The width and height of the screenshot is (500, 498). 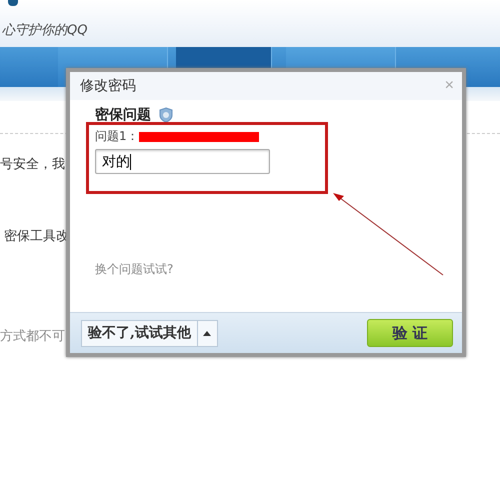 I want to click on caret-icon, so click(x=207, y=333).